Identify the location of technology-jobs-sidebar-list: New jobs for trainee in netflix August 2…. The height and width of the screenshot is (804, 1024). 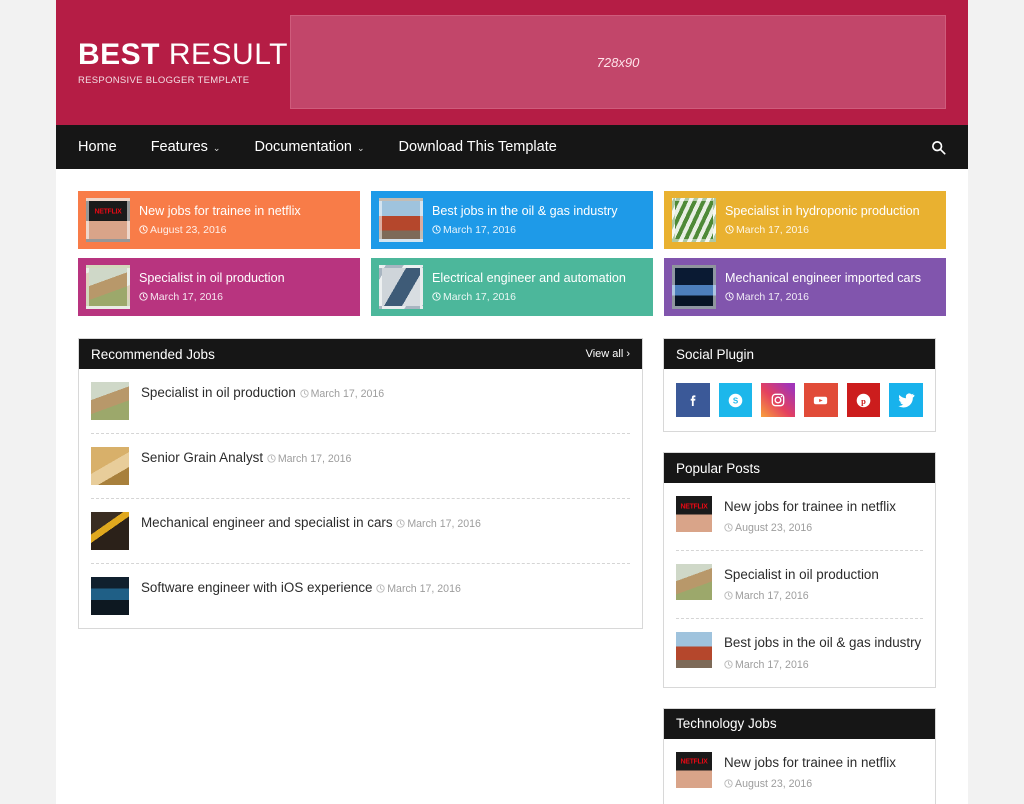
(799, 771).